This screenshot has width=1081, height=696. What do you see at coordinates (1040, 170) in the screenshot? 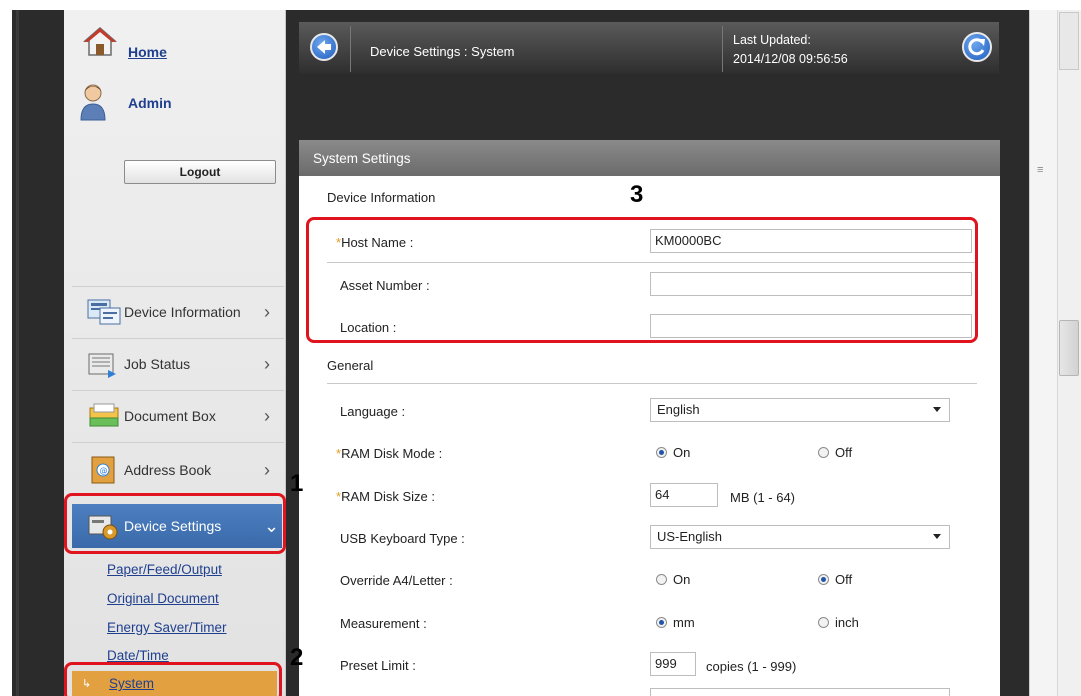
I see `splitter-grip-icon: ≡` at bounding box center [1040, 170].